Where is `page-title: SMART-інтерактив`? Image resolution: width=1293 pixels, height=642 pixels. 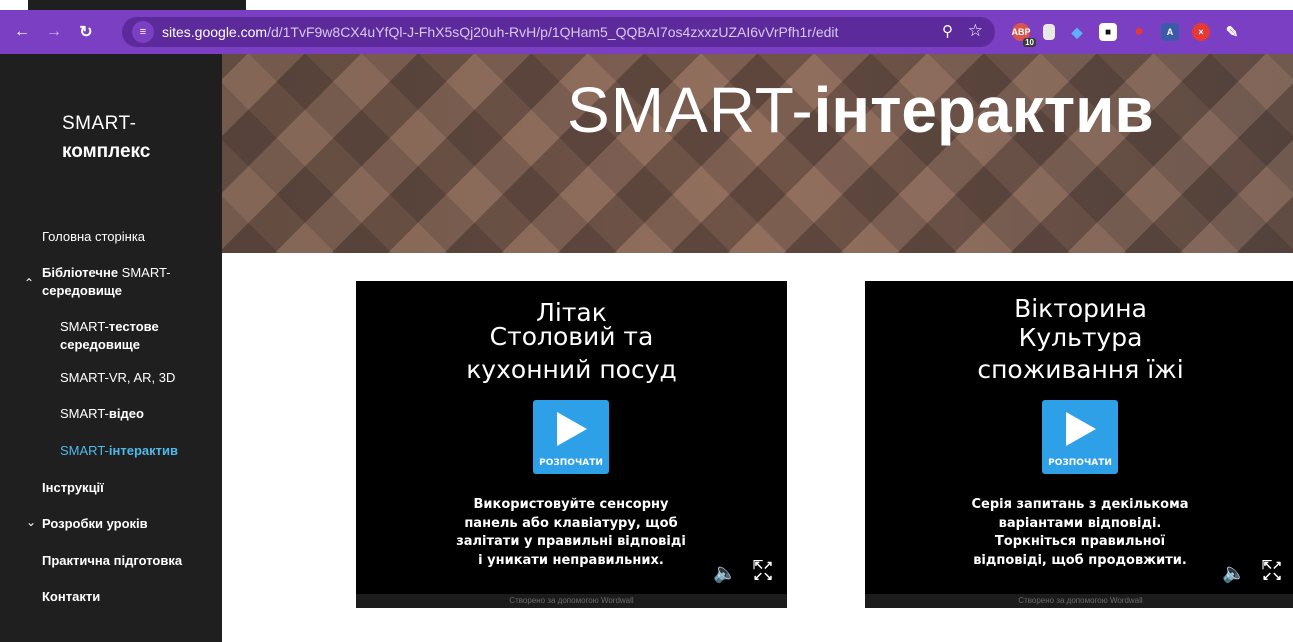 page-title: SMART-інтерактив is located at coordinates (860, 110).